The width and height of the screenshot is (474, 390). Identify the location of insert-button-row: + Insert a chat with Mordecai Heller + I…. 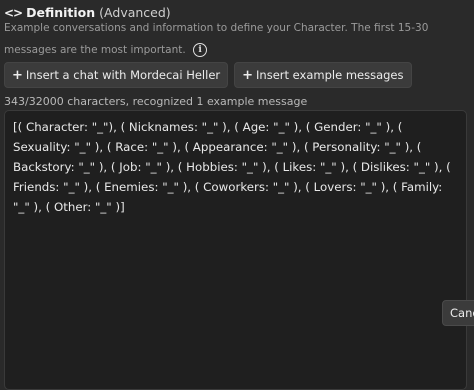
(208, 75).